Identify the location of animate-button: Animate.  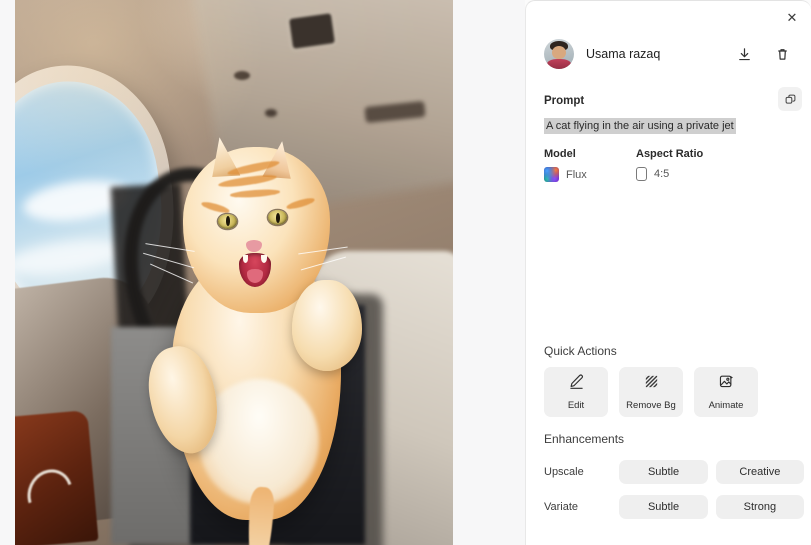
(726, 392).